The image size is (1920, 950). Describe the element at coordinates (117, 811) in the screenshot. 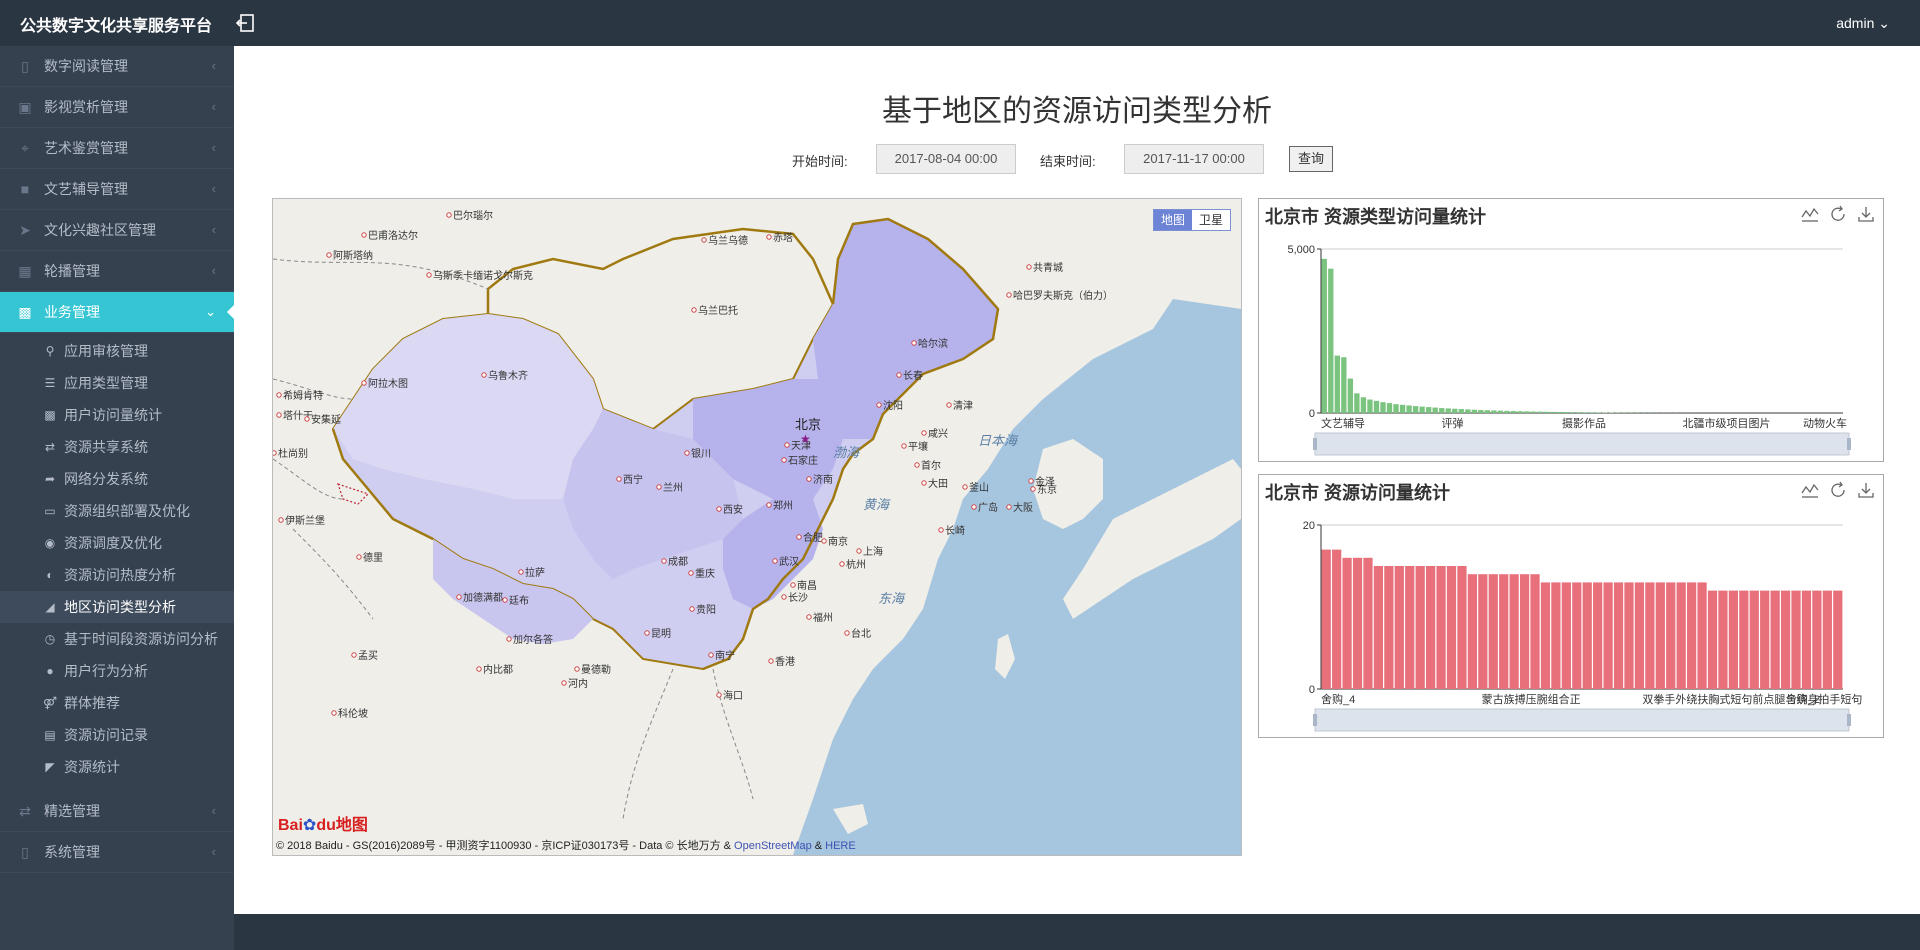

I see `sidebar-item-featured: ⇄ 精选管理 ‹` at that location.